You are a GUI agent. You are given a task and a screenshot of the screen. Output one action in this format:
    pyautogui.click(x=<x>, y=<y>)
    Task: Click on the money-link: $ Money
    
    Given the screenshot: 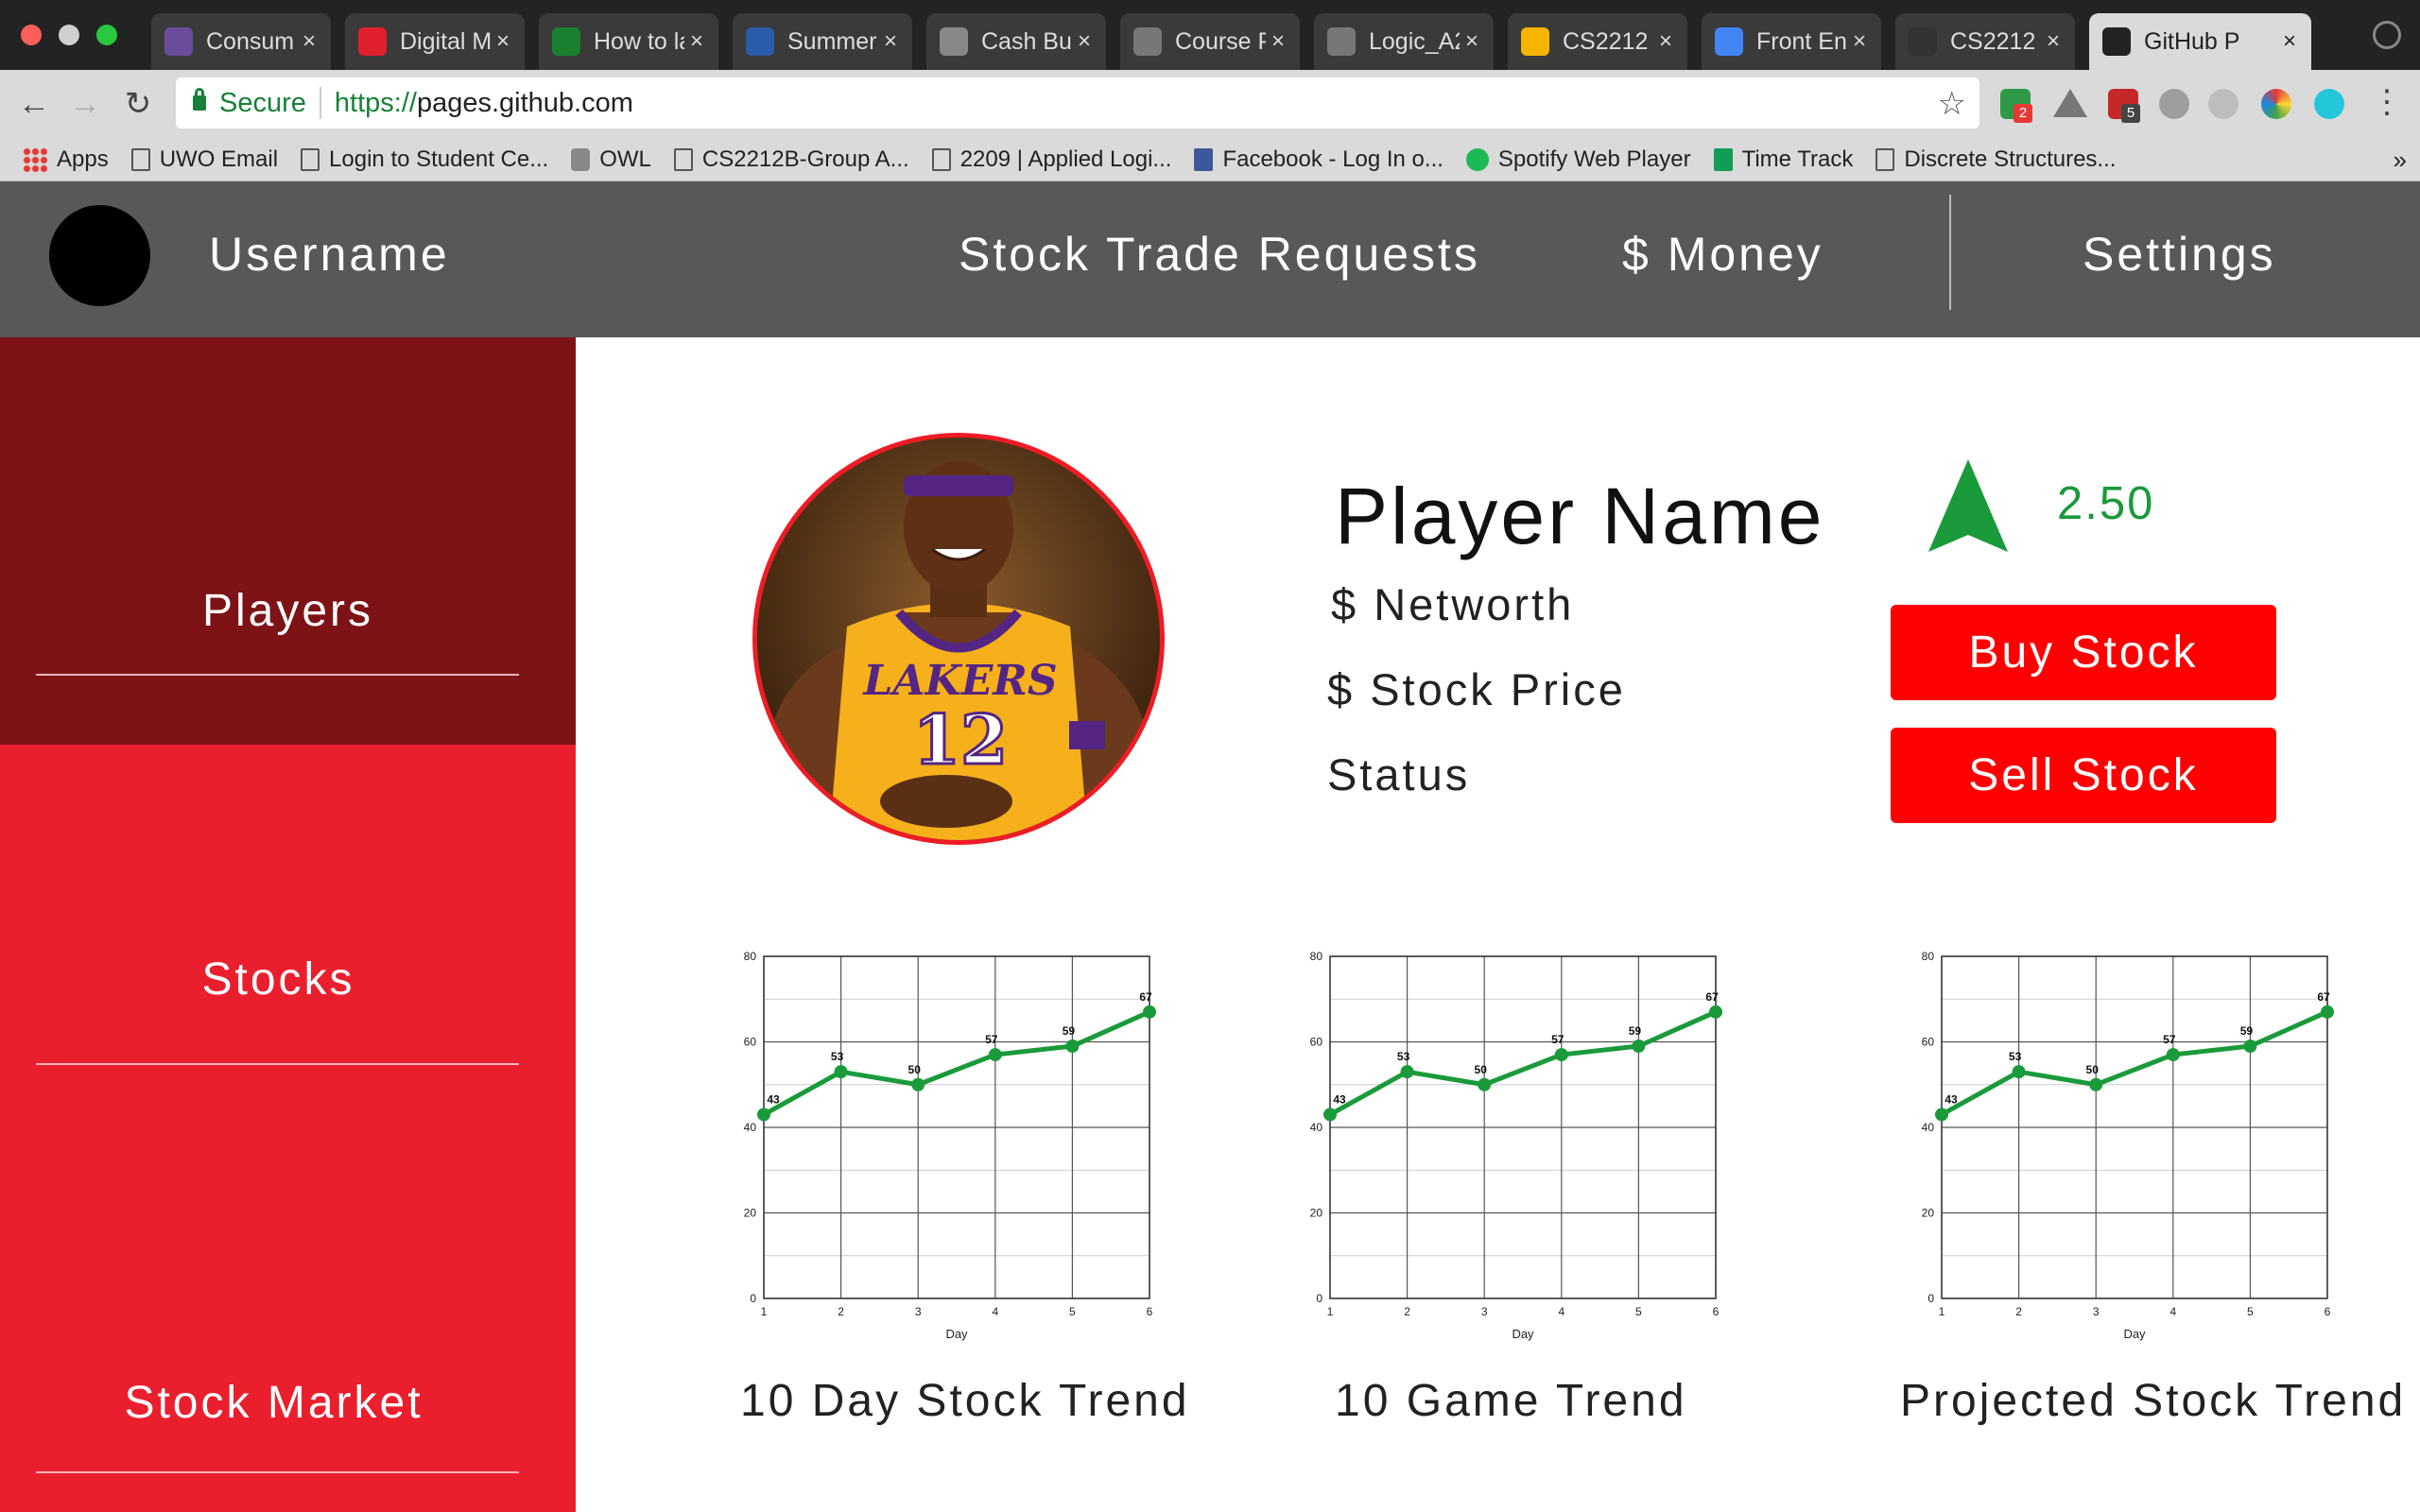 What is the action you would take?
    pyautogui.click(x=1723, y=254)
    